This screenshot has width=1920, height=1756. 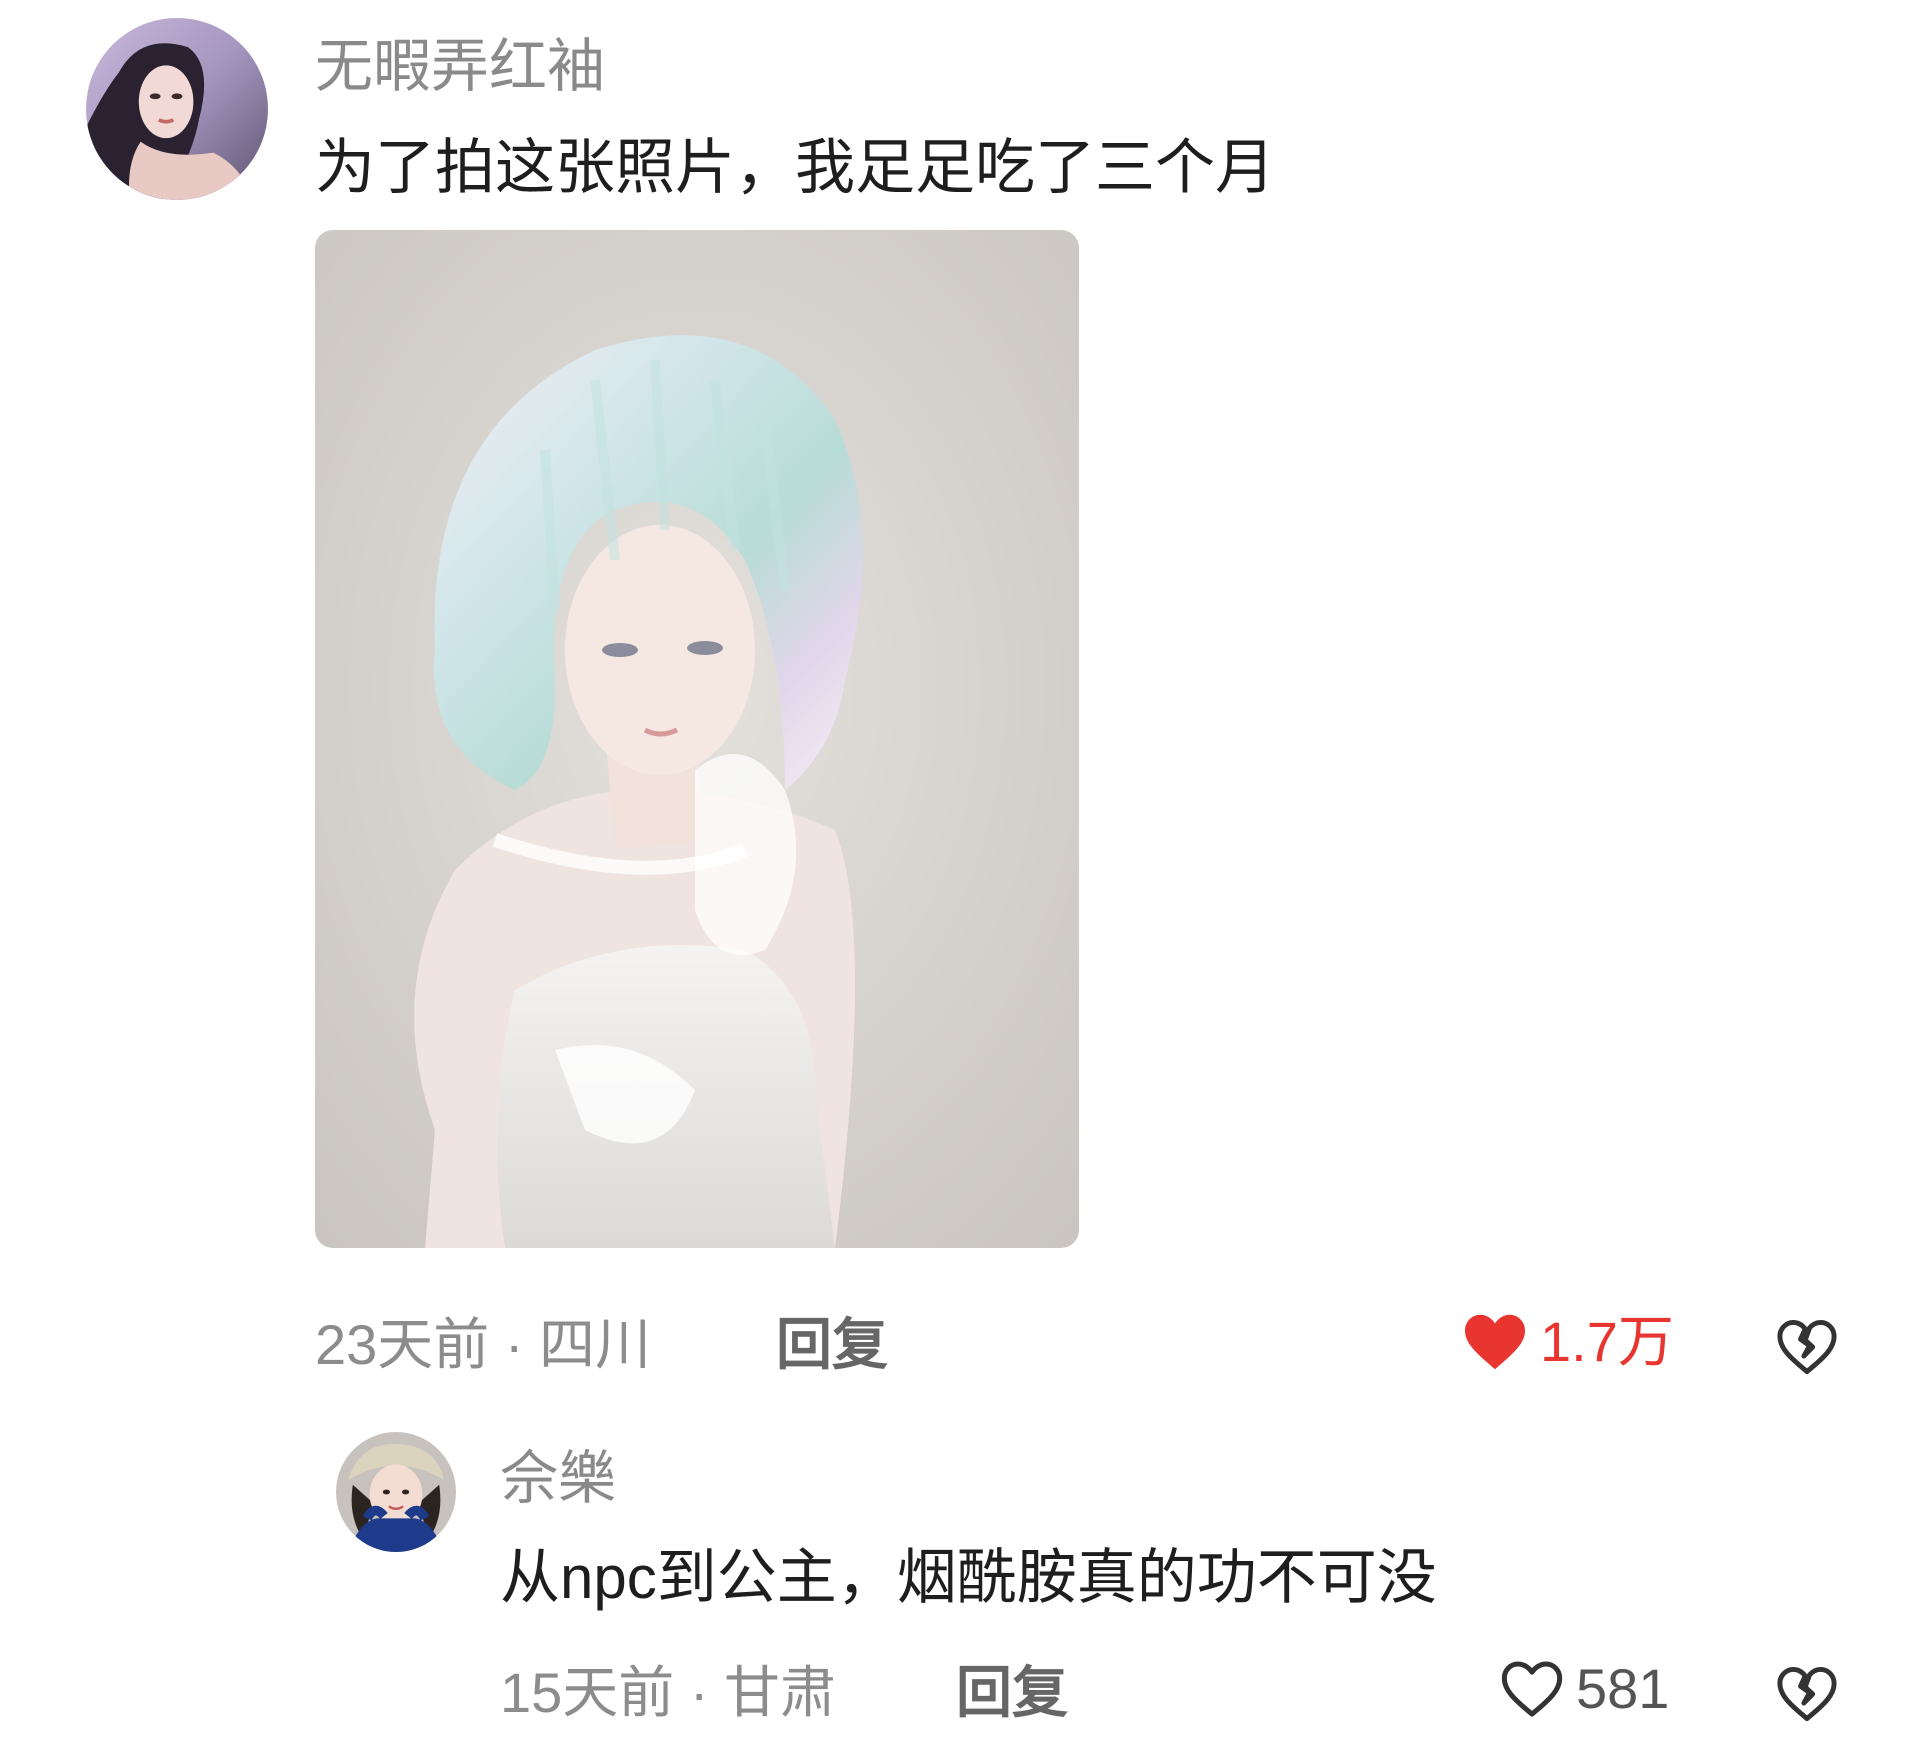 I want to click on heart-outline-icon, so click(x=1532, y=1689).